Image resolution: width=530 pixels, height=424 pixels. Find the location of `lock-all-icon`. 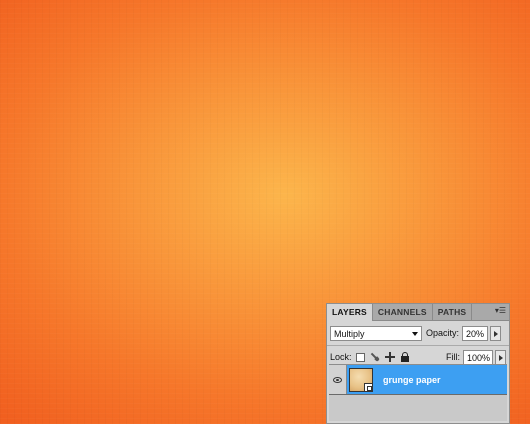

lock-all-icon is located at coordinates (405, 357).